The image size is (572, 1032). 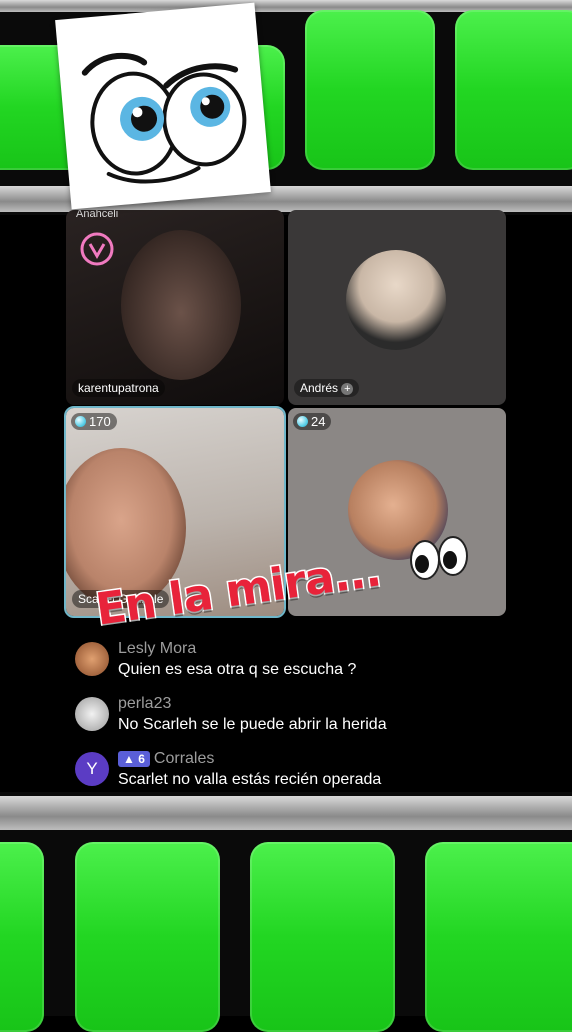 What do you see at coordinates (94, 421) in the screenshot?
I see `gem-counter: 170` at bounding box center [94, 421].